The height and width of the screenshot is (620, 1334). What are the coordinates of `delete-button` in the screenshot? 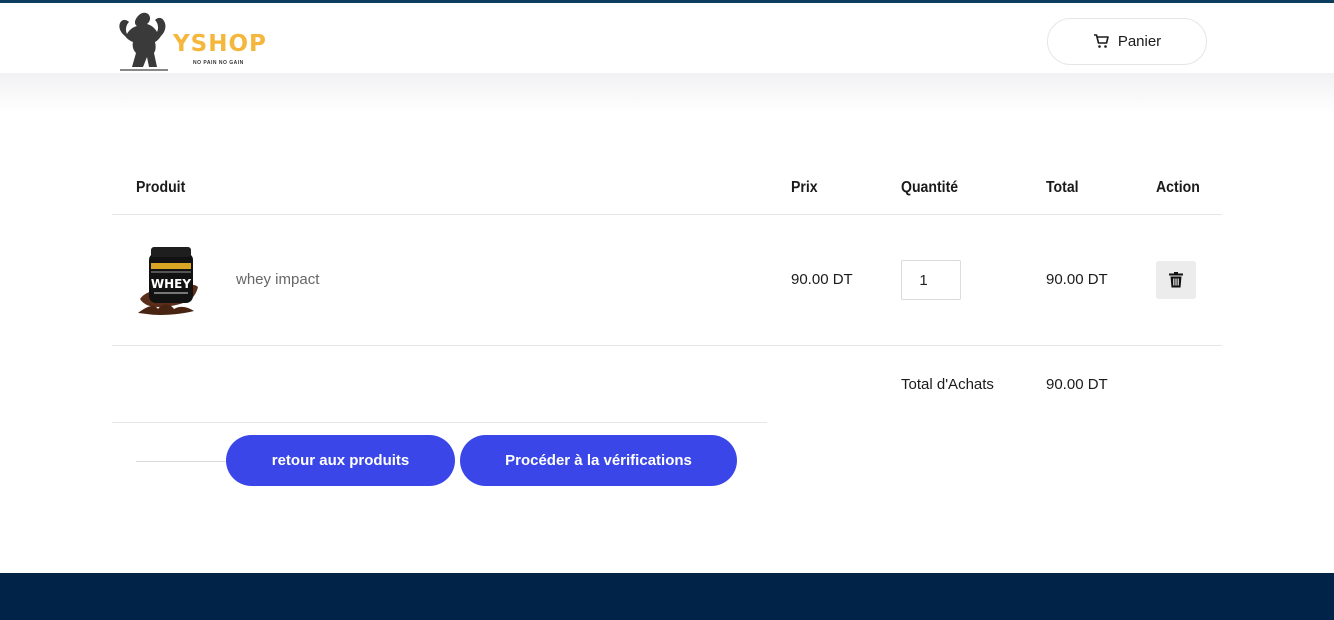 It's located at (1176, 280).